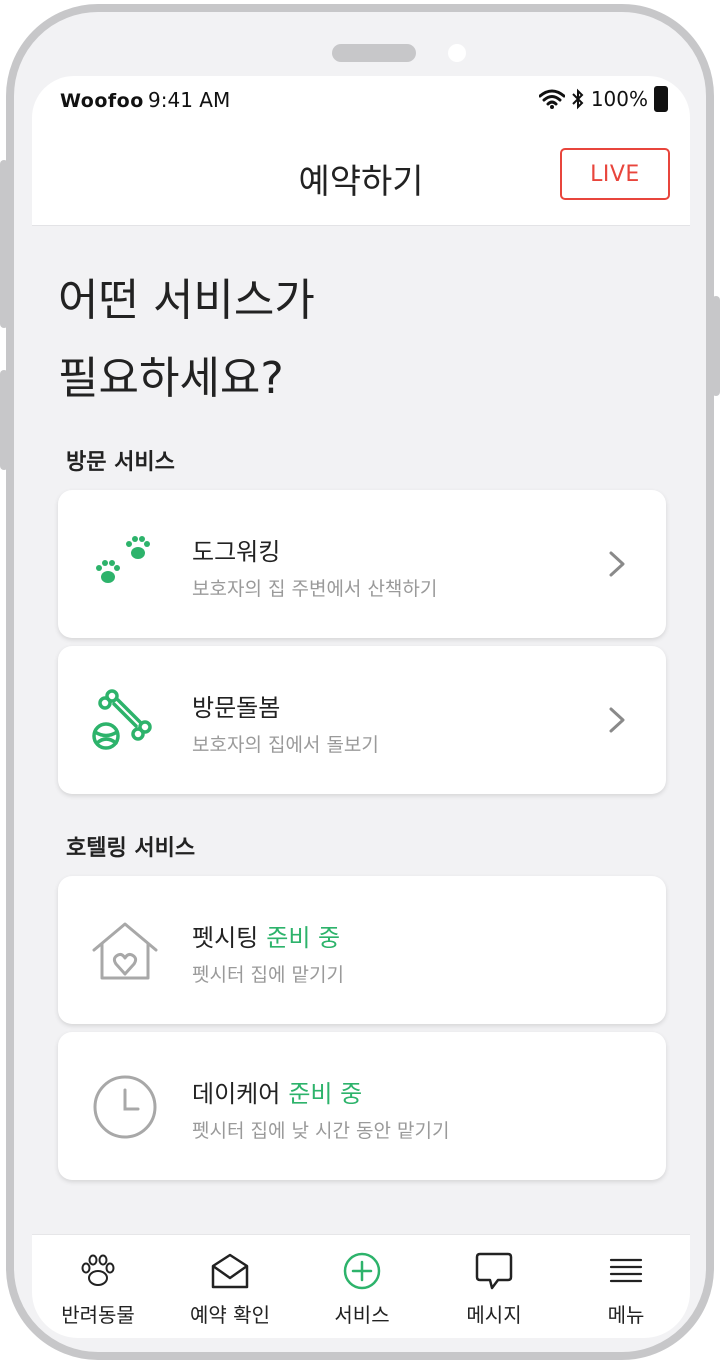  What do you see at coordinates (361, 104) in the screenshot?
I see `status-bar: Woofoo 9:41 AM 100%` at bounding box center [361, 104].